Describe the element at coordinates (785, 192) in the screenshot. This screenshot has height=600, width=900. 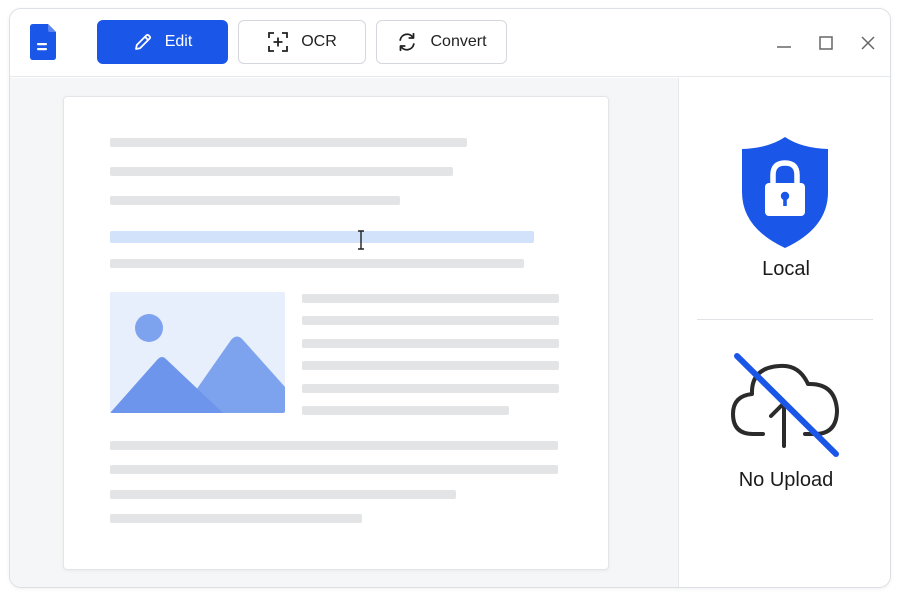
I see `shield-lock-icon` at that location.